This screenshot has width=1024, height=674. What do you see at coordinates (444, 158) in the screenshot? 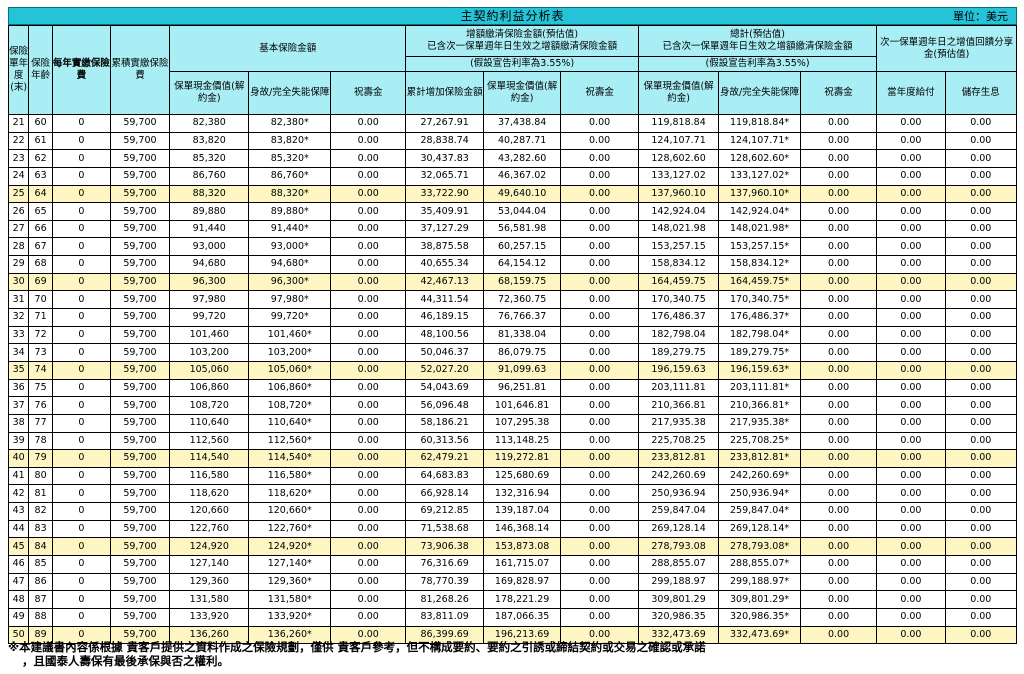
I see `cell-increase-cumulative: 30,437.83` at bounding box center [444, 158].